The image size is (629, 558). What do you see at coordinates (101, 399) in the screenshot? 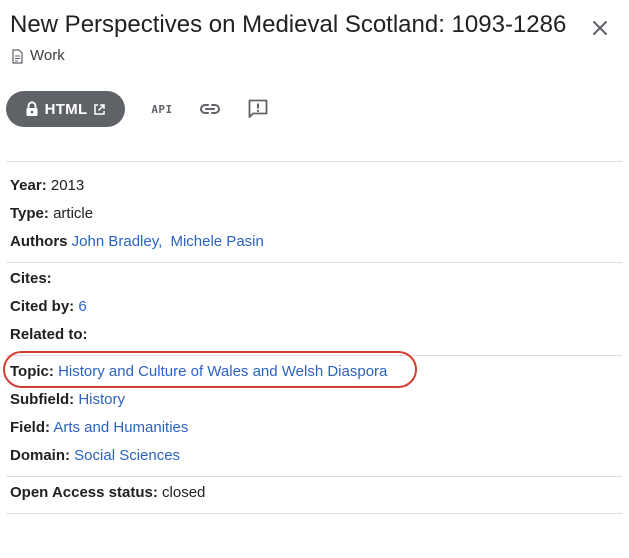
I see `subfield-link: History` at bounding box center [101, 399].